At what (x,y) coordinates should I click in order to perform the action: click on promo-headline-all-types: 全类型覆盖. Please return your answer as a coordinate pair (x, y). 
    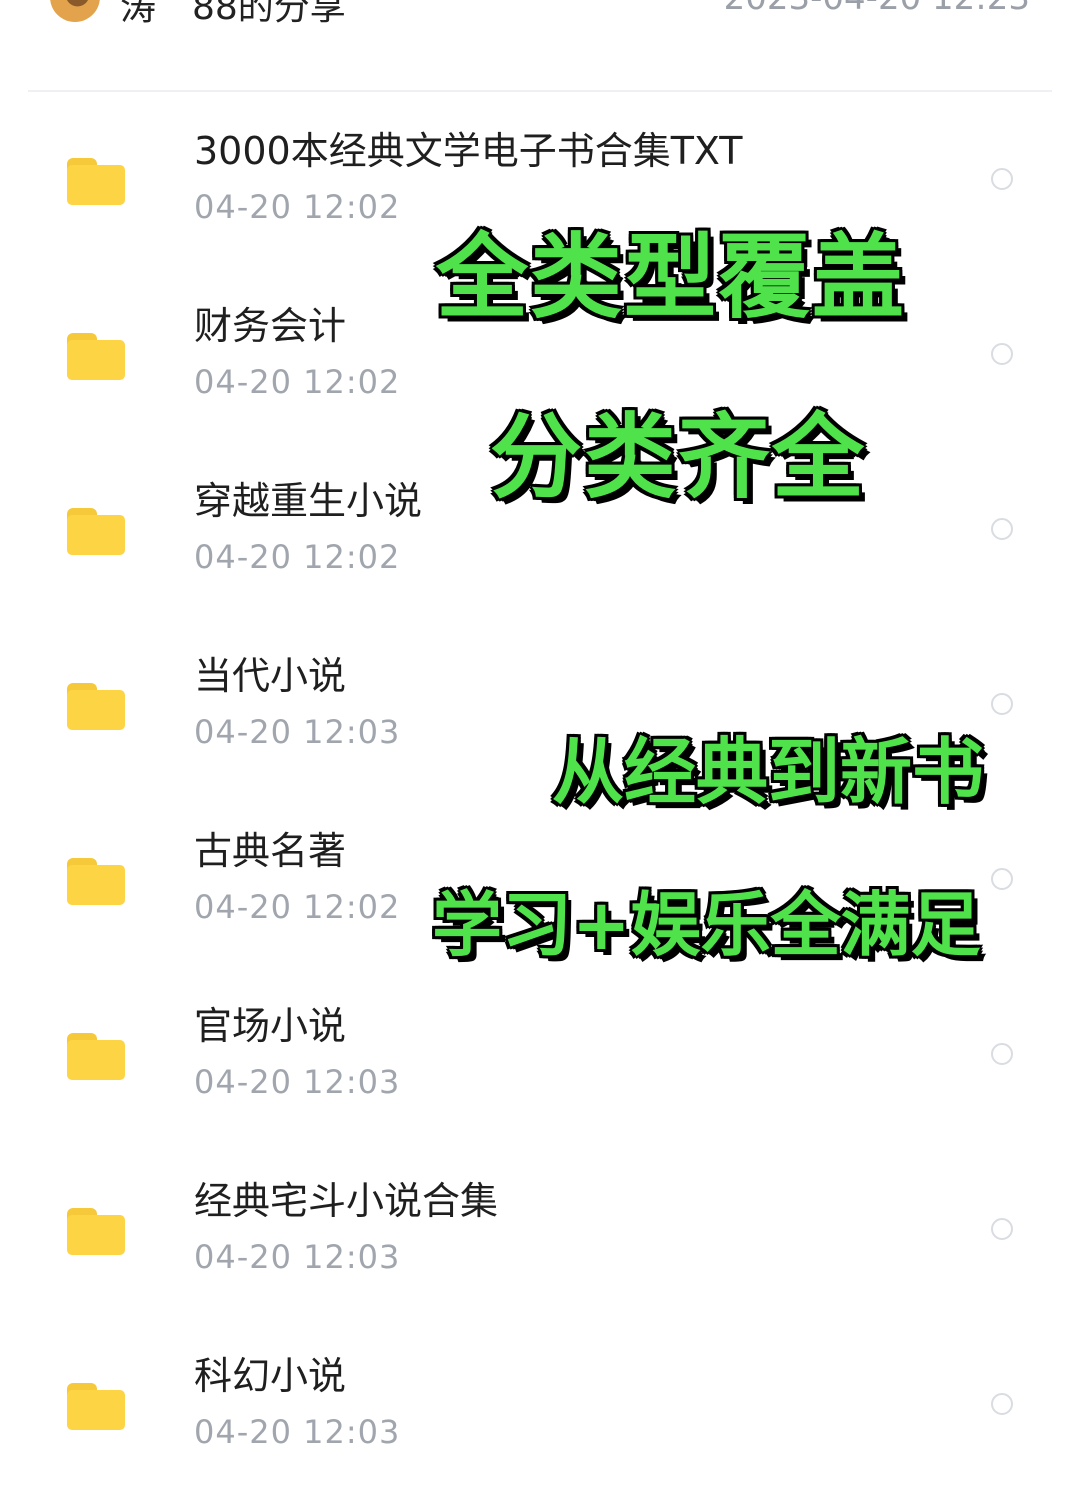
    Looking at the image, I should click on (671, 277).